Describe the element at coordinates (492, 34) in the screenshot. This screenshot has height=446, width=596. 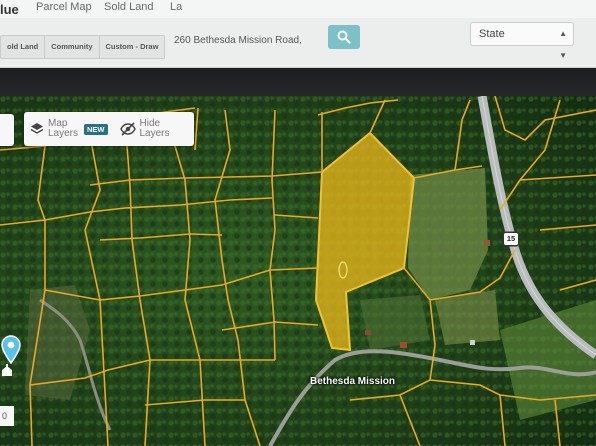
I see `state-select-value: State` at that location.